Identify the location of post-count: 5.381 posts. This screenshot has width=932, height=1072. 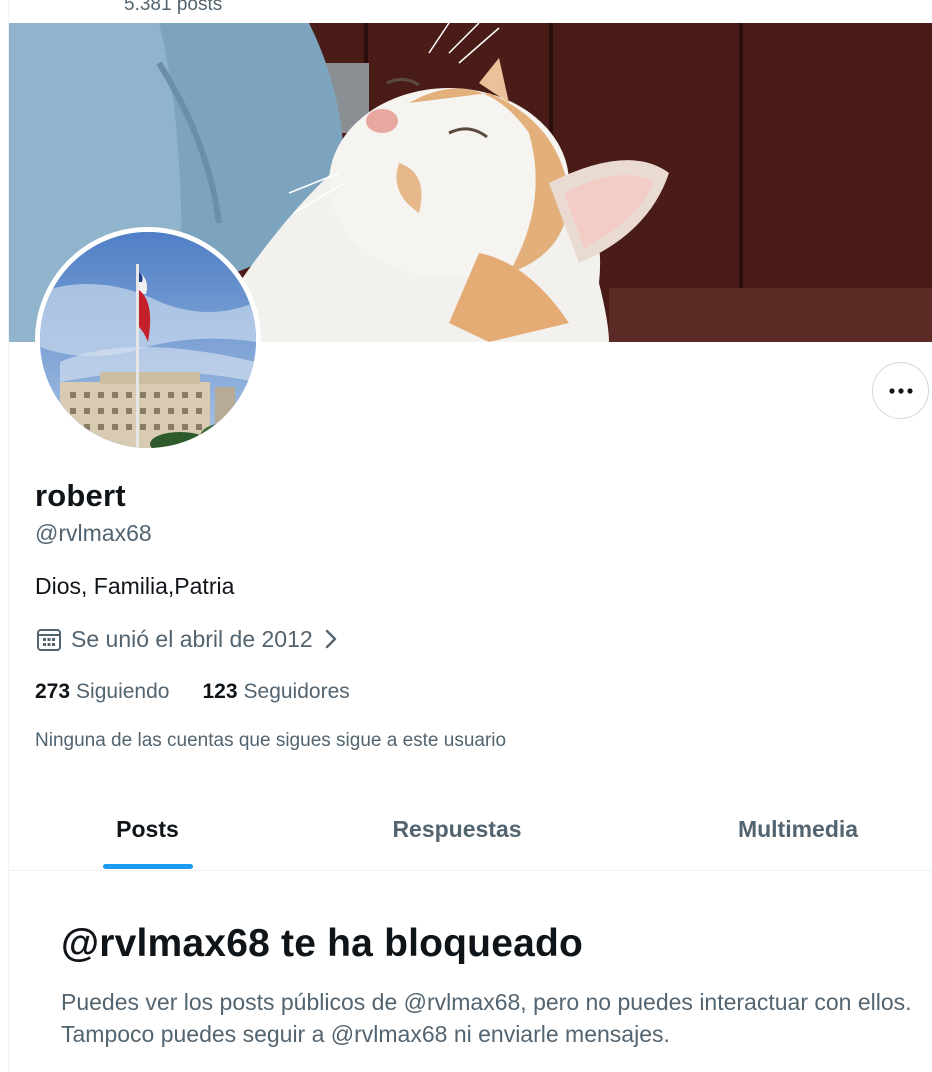
(173, 7).